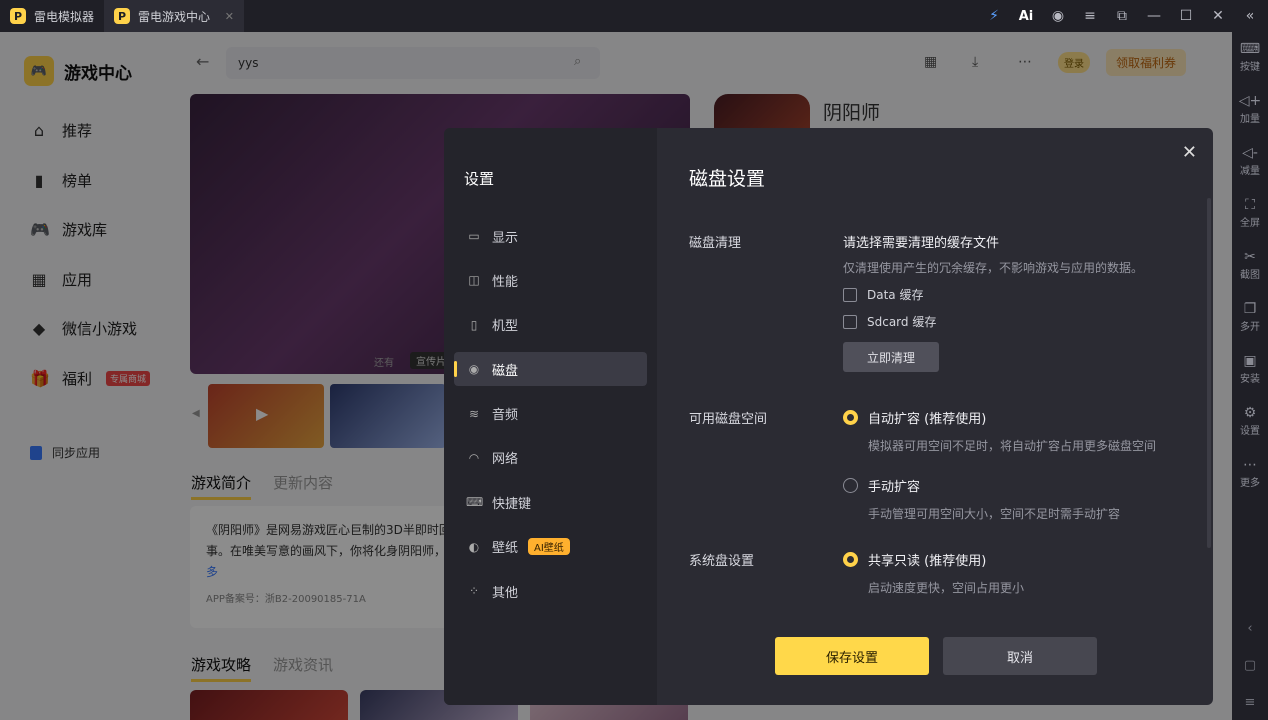 The height and width of the screenshot is (720, 1268). Describe the element at coordinates (1250, 361) in the screenshot. I see `install-icon: ▣` at that location.